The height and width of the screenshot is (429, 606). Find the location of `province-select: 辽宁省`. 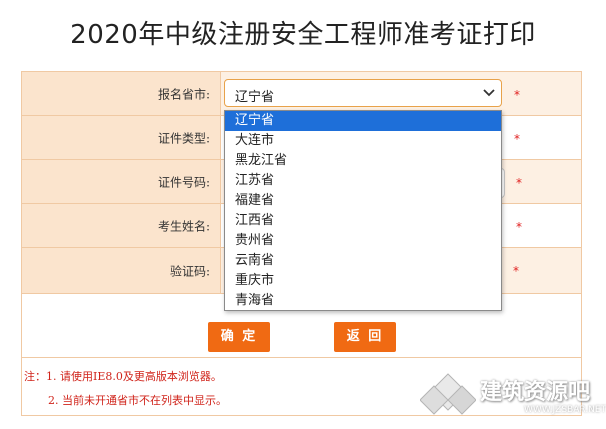

province-select: 辽宁省 is located at coordinates (363, 93).